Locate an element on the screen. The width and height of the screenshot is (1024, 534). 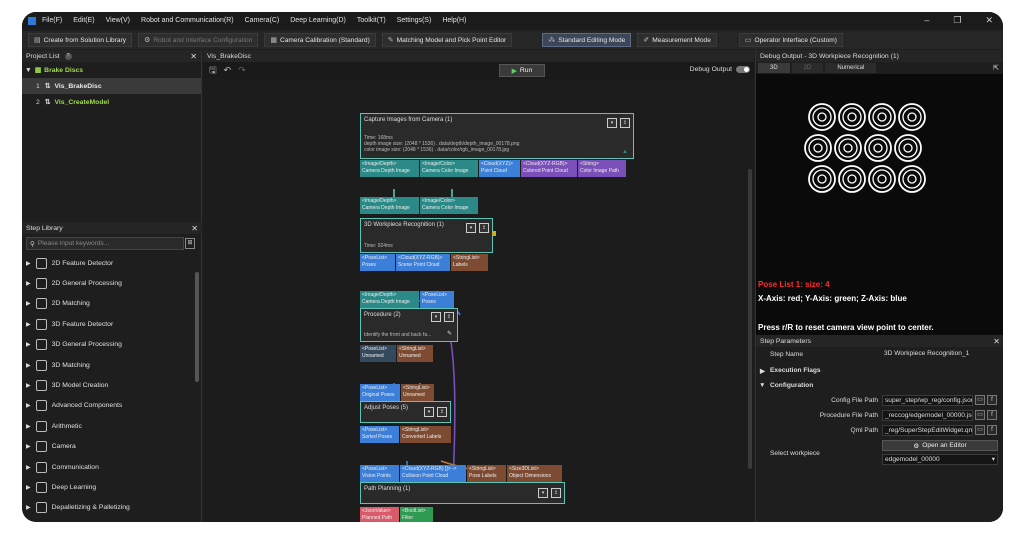
node-port: <PoseList> Vision Points is located at coordinates (379, 473).